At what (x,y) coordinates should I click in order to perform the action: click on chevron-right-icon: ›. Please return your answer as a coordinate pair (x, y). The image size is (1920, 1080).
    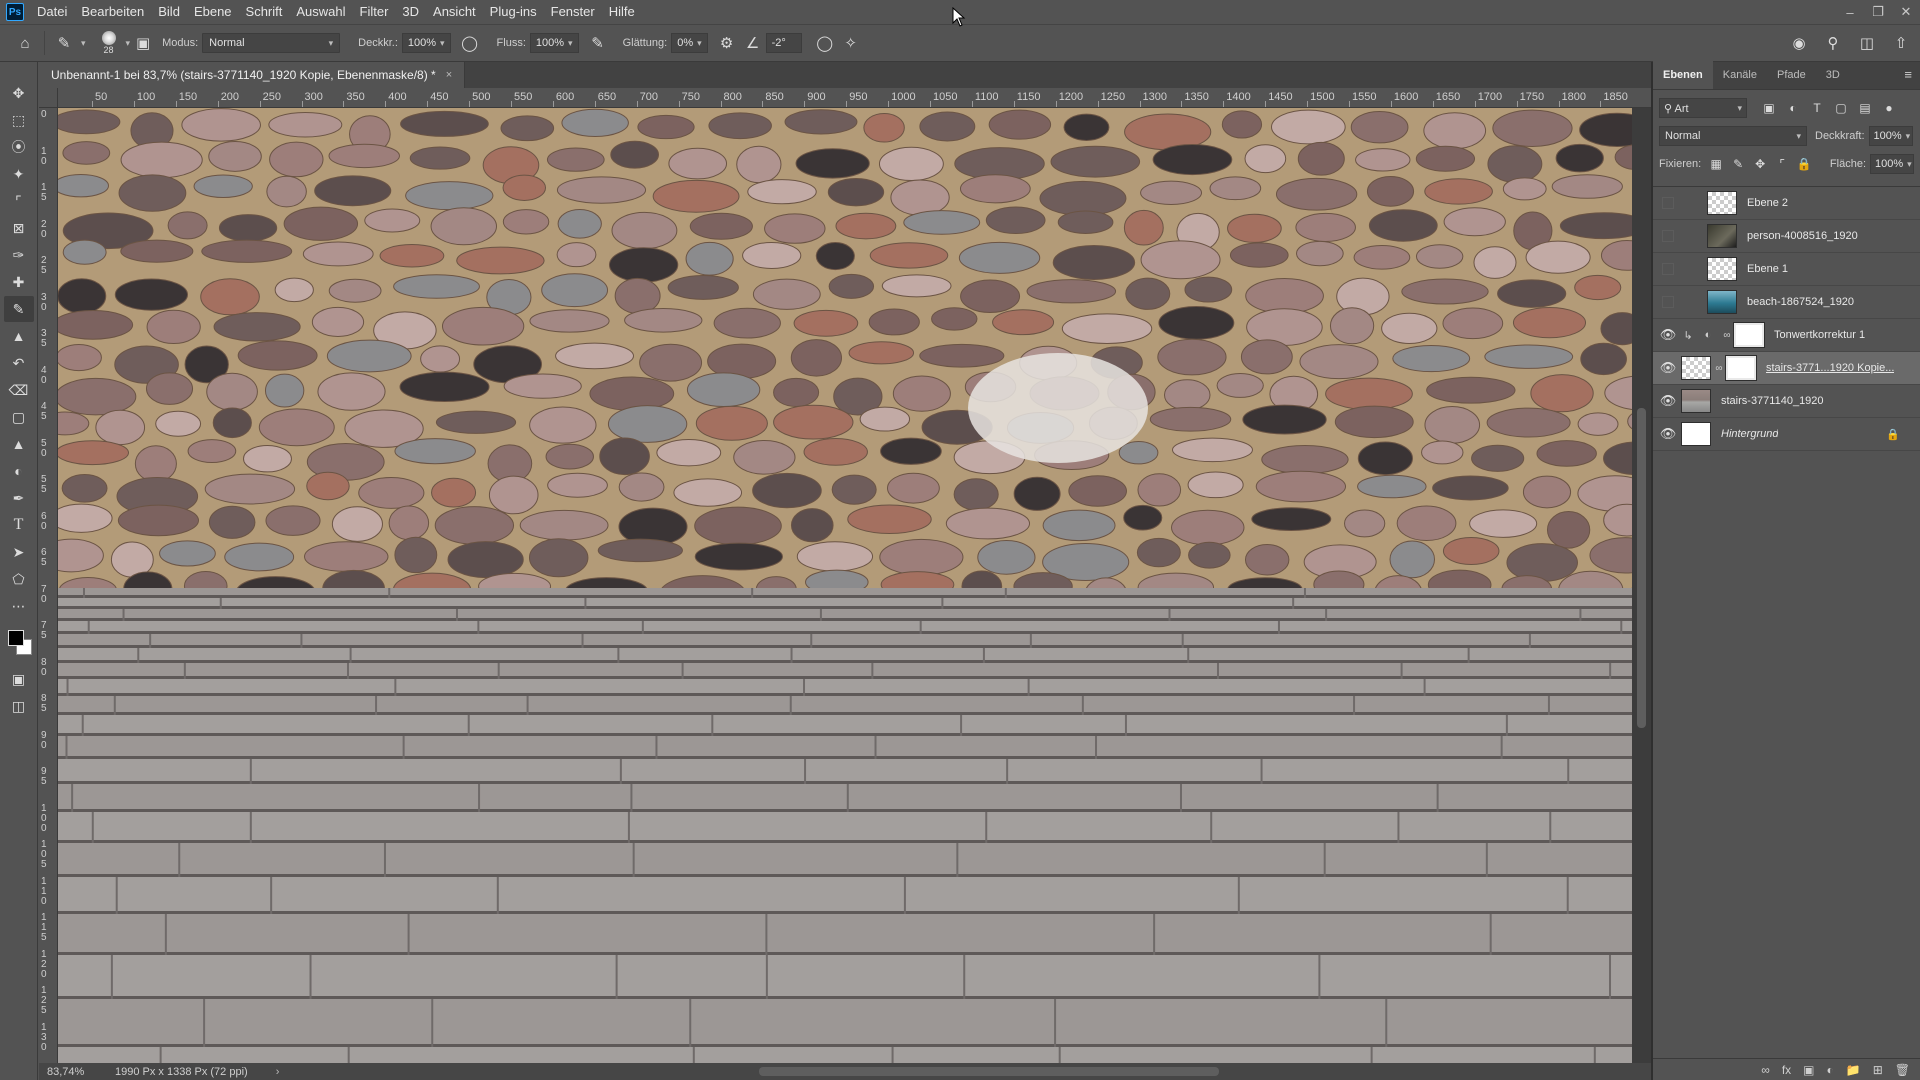
    Looking at the image, I should click on (264, 1072).